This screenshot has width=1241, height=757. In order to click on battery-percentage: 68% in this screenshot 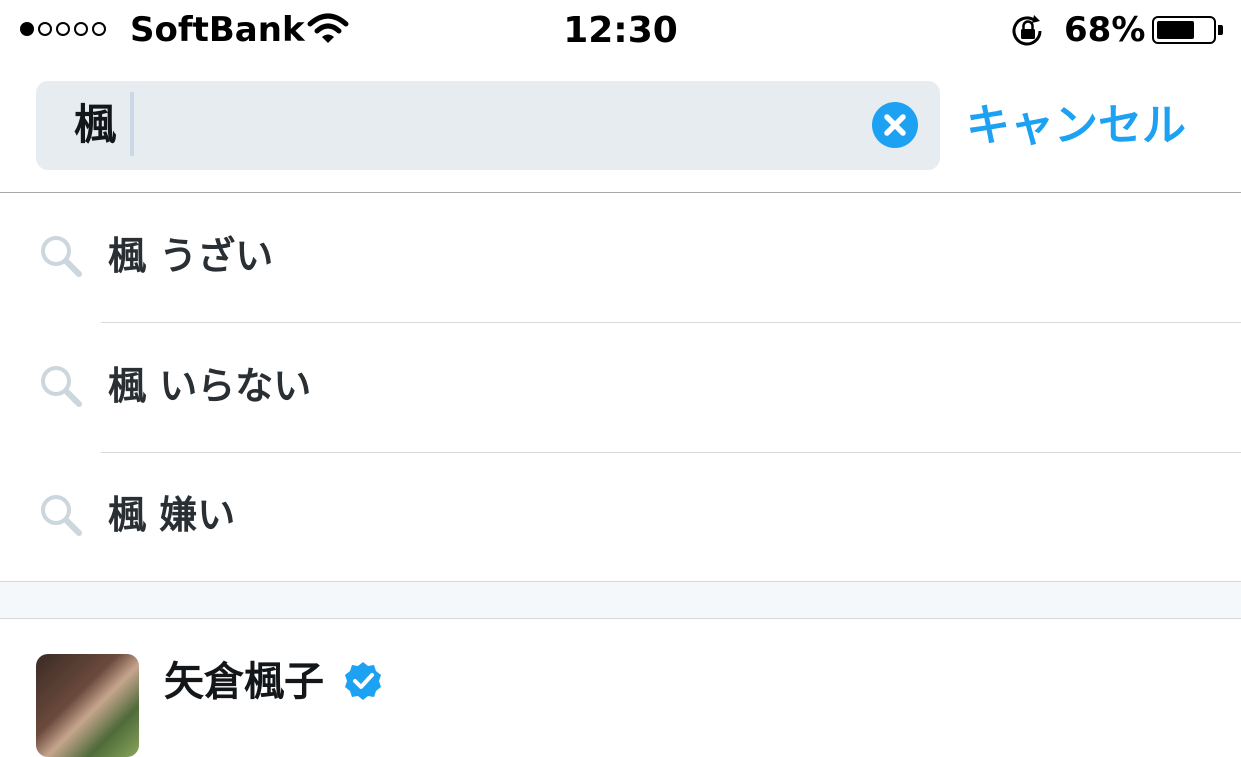, I will do `click(1105, 30)`.